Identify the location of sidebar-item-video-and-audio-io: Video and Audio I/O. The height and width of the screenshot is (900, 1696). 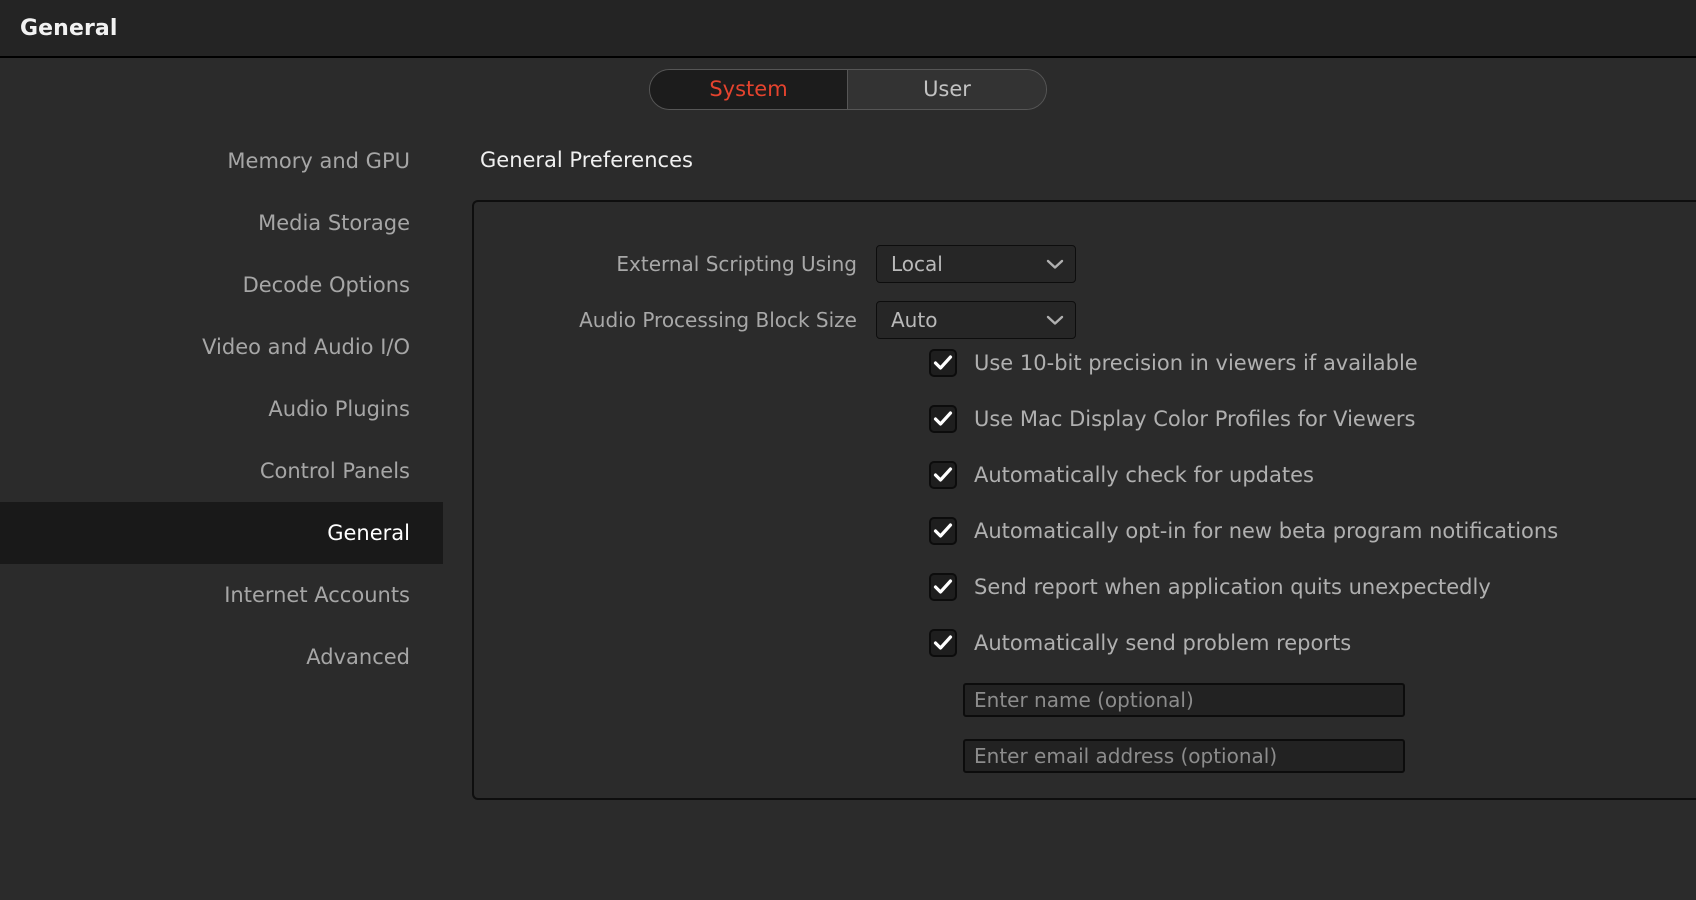
(221, 347).